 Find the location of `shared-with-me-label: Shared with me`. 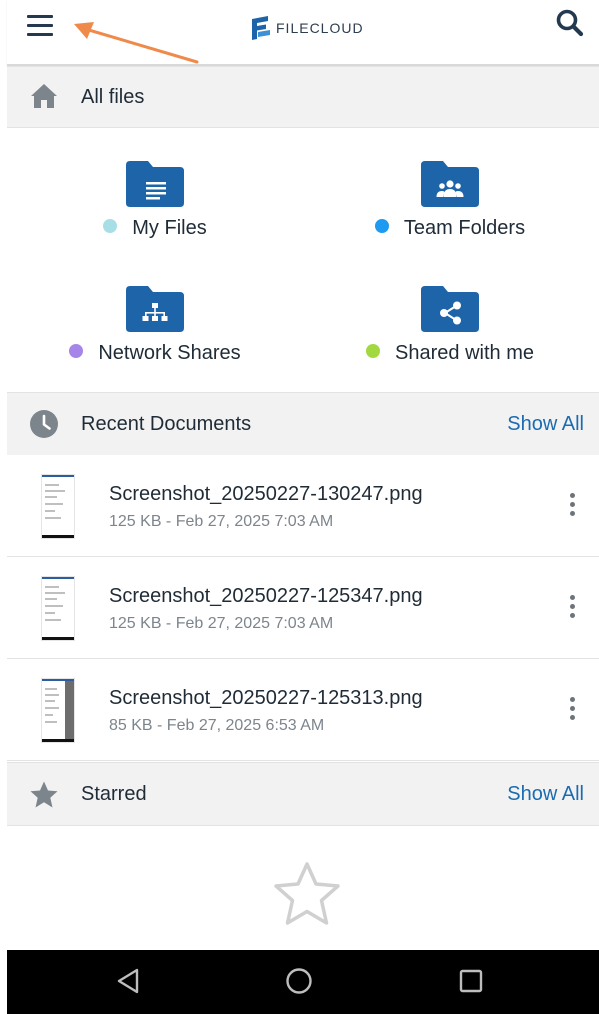

shared-with-me-label: Shared with me is located at coordinates (464, 353).